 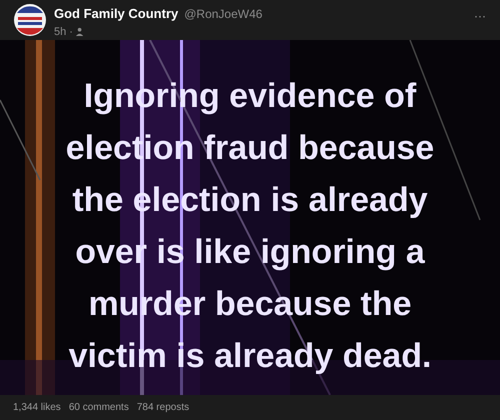 I want to click on post-stat: 60 comments, so click(x=98, y=407).